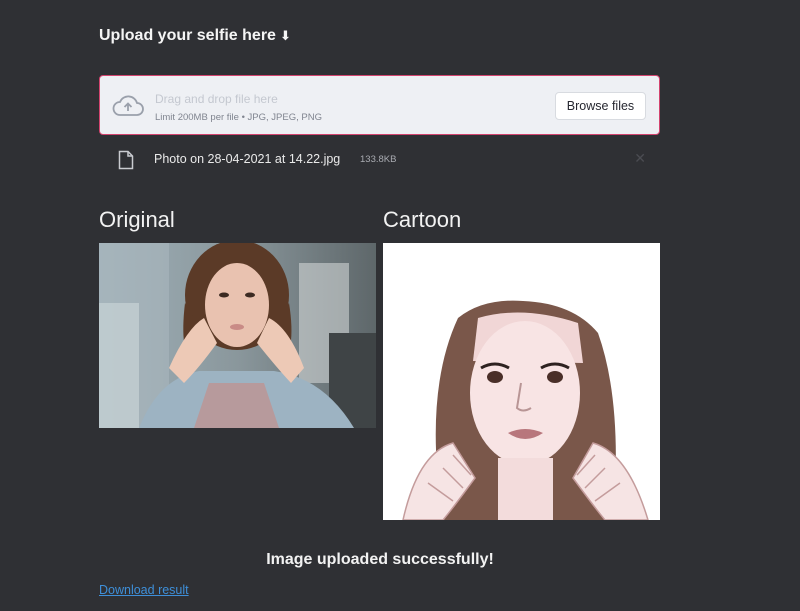 The width and height of the screenshot is (800, 611). What do you see at coordinates (422, 219) in the screenshot?
I see `cartoon-title: Cartoon` at bounding box center [422, 219].